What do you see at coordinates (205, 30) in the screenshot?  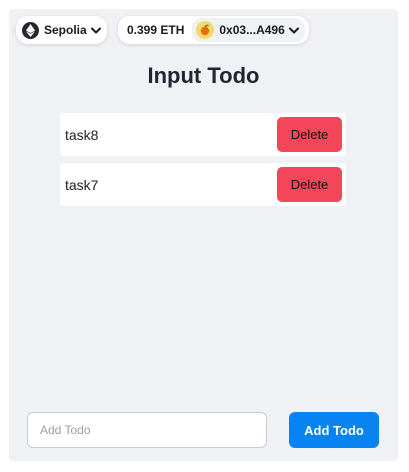 I see `fruit-avatar-icon` at bounding box center [205, 30].